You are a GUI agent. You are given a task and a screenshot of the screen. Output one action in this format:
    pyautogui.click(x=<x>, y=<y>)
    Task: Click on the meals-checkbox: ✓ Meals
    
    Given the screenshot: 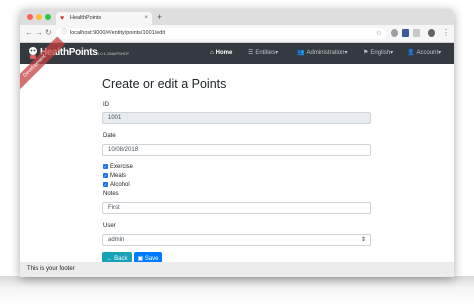 What is the action you would take?
    pyautogui.click(x=114, y=176)
    